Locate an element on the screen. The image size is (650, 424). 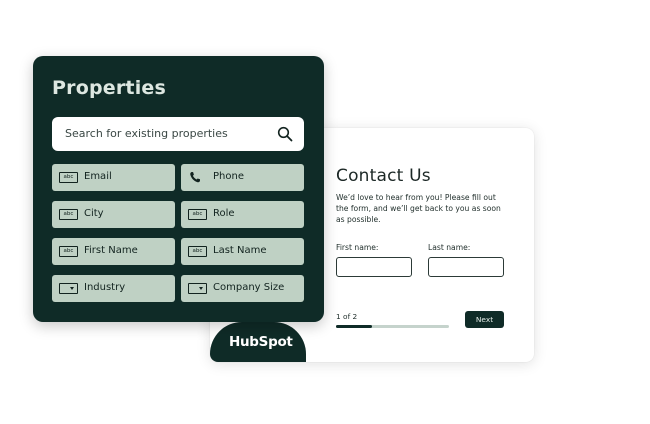
property-company-size-button: Company Size is located at coordinates (242, 288).